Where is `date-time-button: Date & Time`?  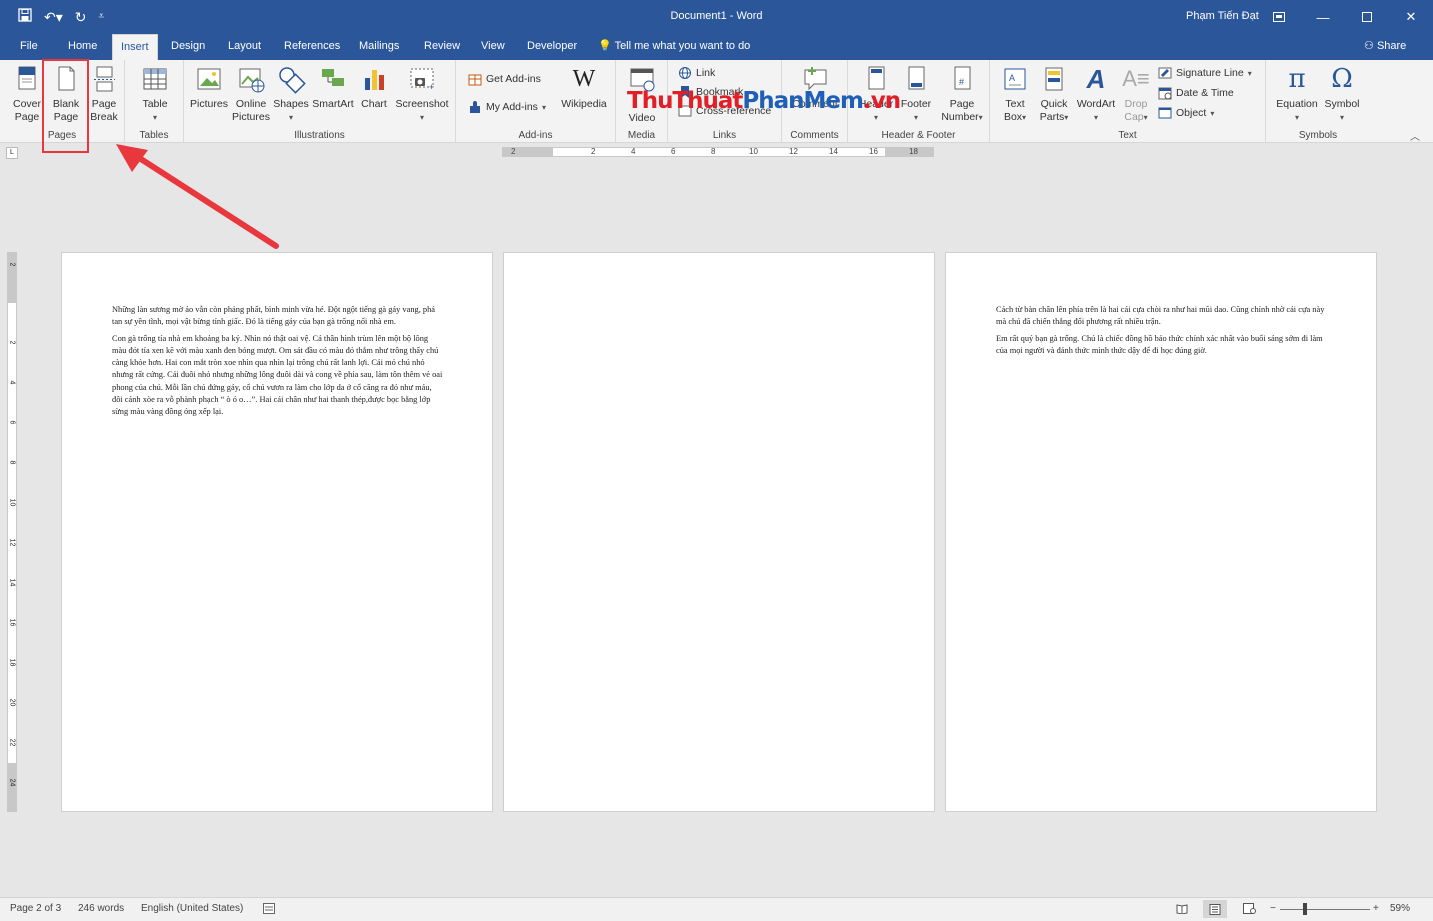 date-time-button: Date & Time is located at coordinates (1196, 93).